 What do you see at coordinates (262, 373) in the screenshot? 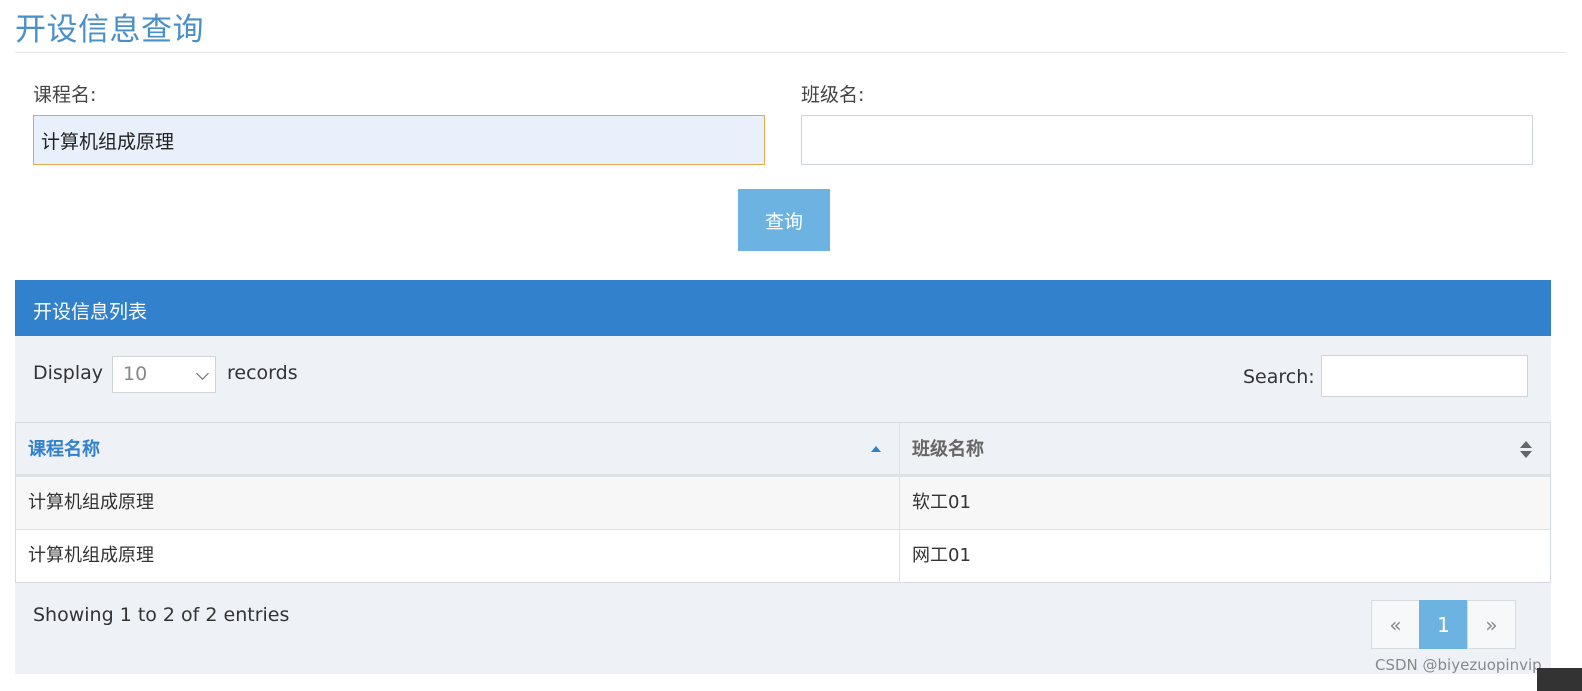
I see `length-suffix: records` at bounding box center [262, 373].